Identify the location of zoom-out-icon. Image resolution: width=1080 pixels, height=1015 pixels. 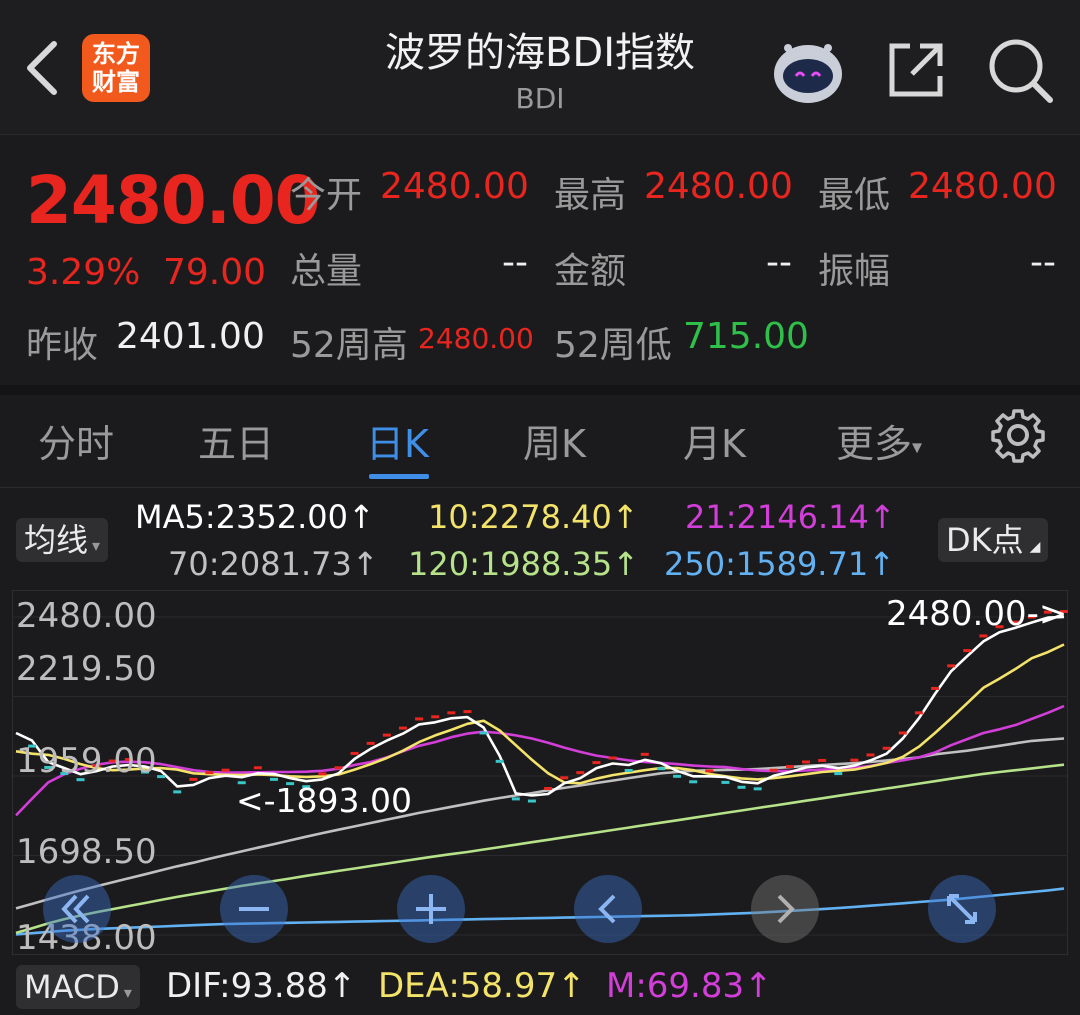
(254, 909).